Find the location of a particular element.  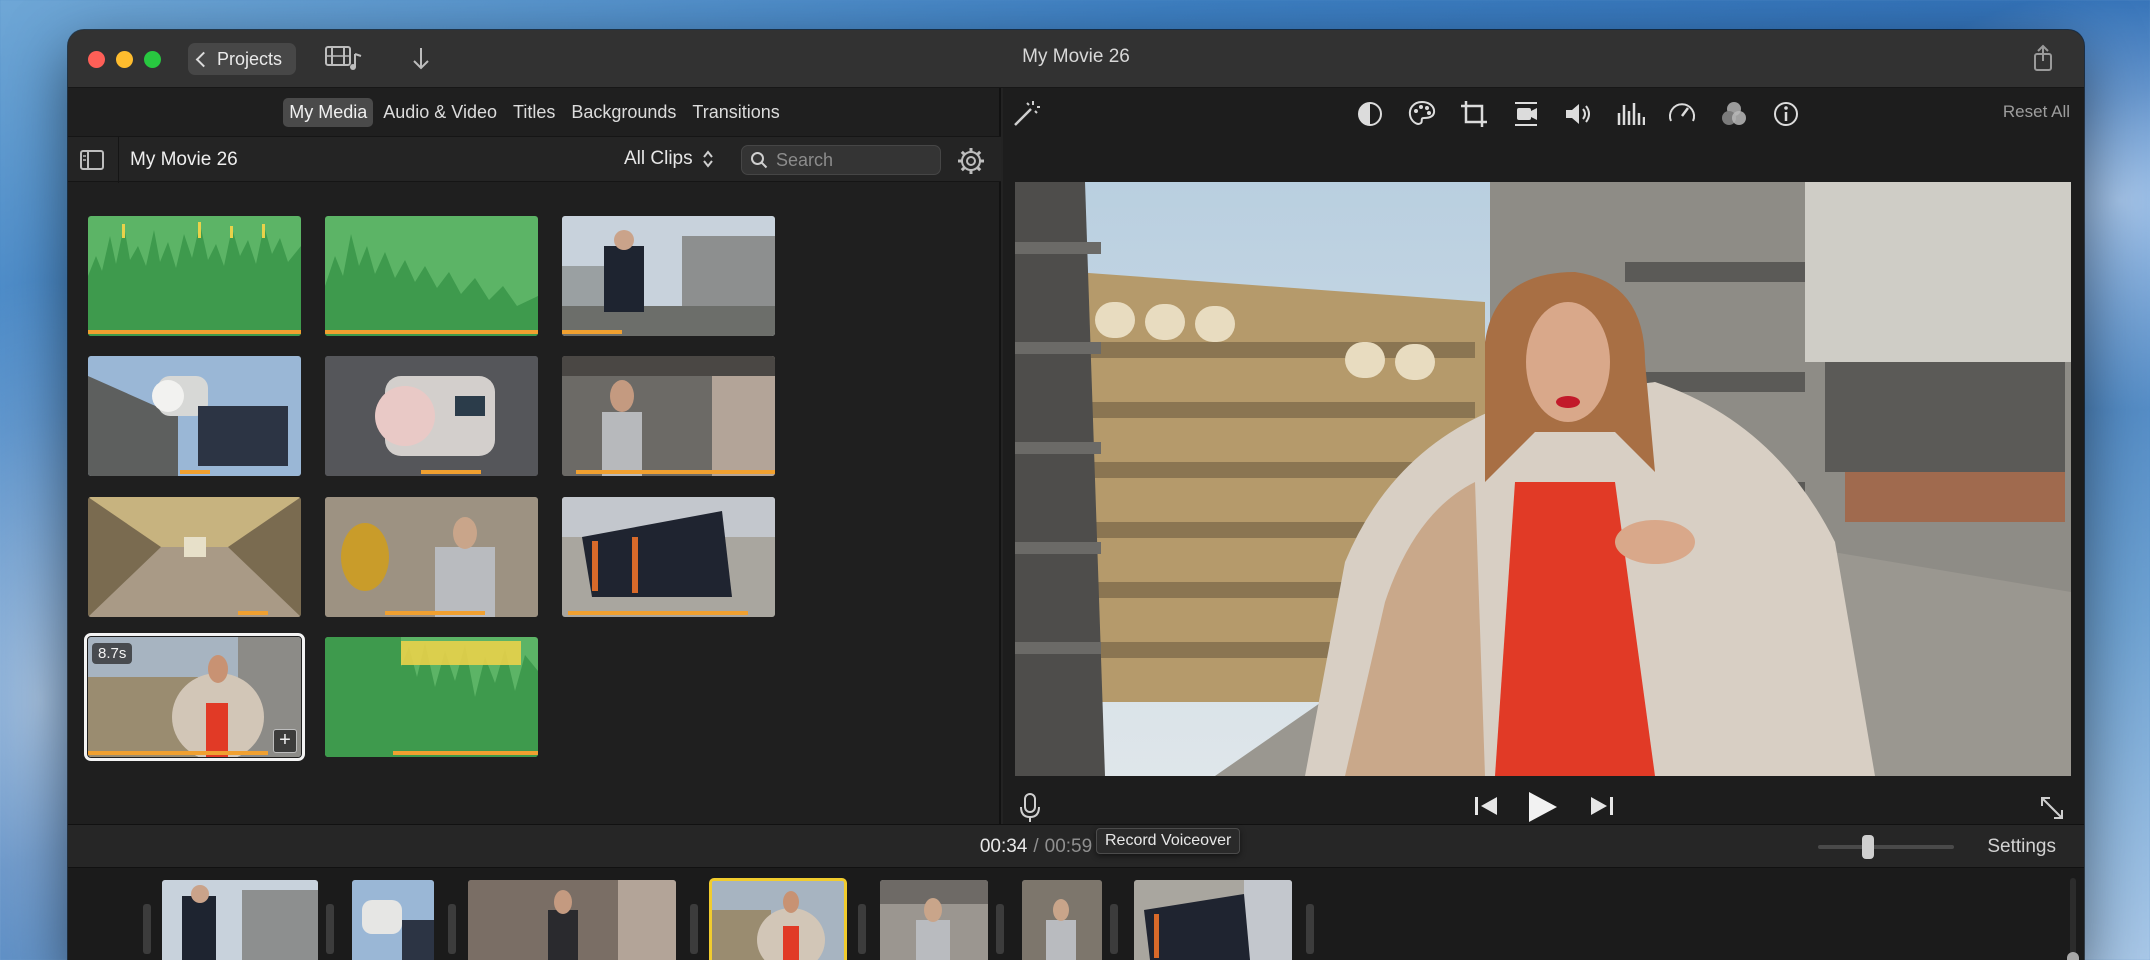

timeline-clip-4-selected is located at coordinates (778, 919).